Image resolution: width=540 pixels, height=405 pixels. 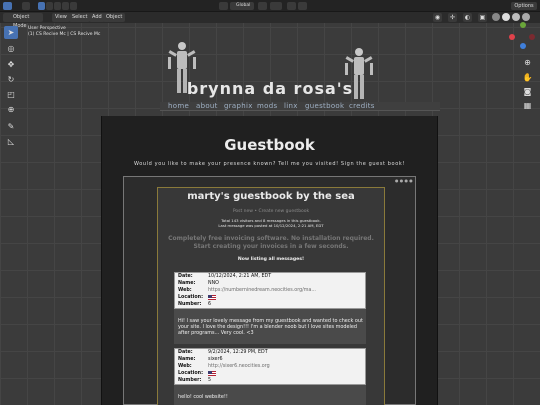 I want to click on falloff-icon, so click(x=302, y=6).